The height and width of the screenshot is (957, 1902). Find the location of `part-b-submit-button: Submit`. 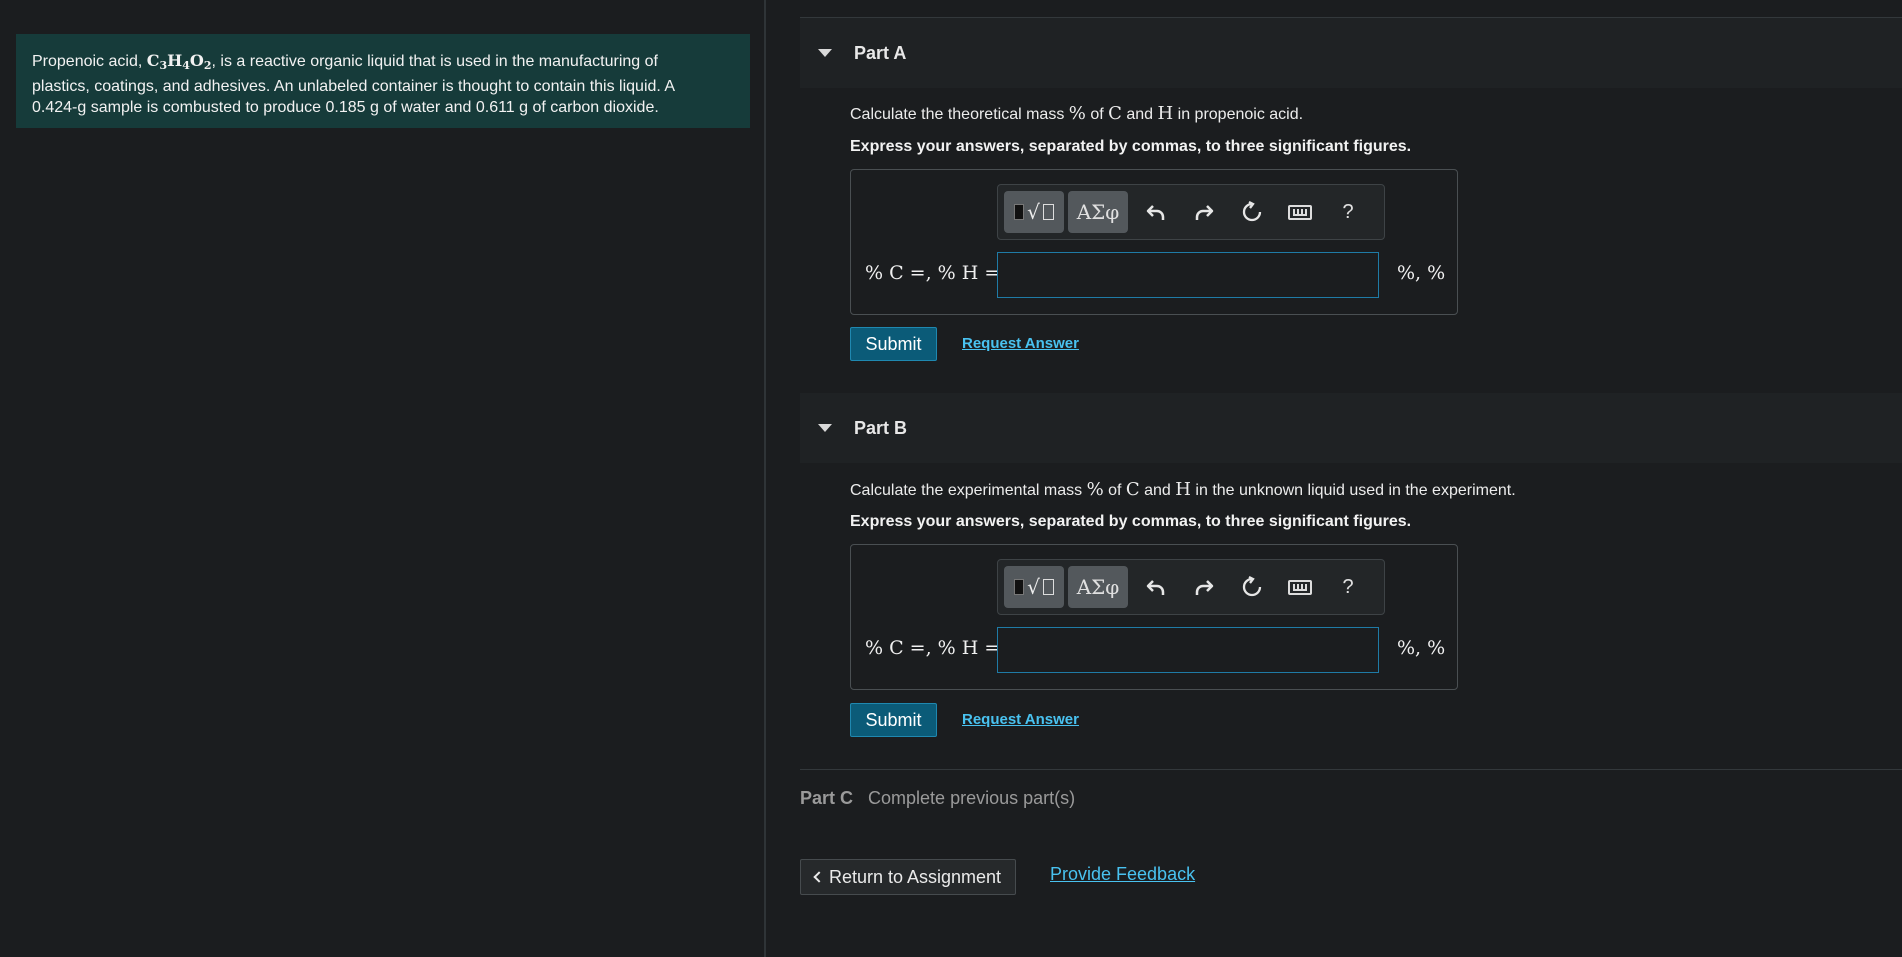

part-b-submit-button: Submit is located at coordinates (893, 720).